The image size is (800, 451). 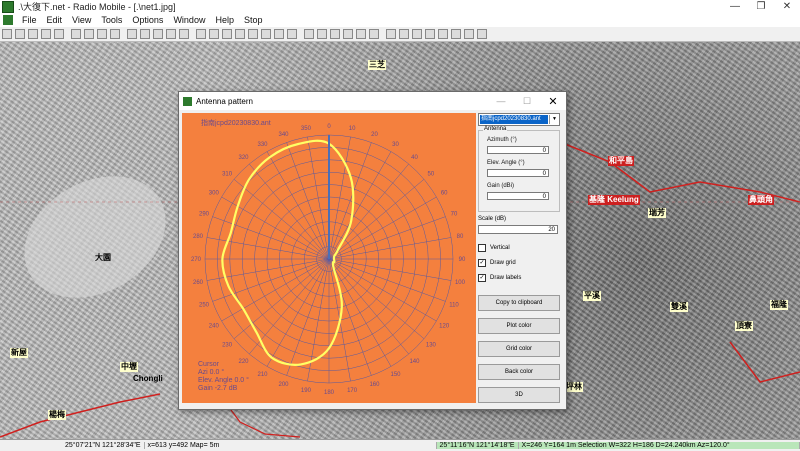 What do you see at coordinates (442, 34) in the screenshot?
I see `terrain-icon` at bounding box center [442, 34].